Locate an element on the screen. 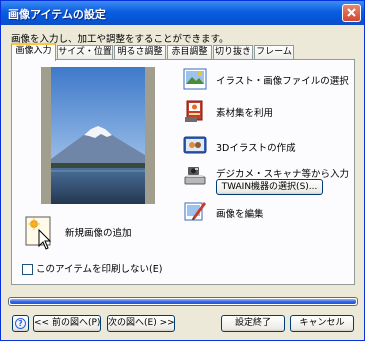 This screenshot has width=365, height=341. window-title: 画像アイテムの設定 is located at coordinates (57, 14).